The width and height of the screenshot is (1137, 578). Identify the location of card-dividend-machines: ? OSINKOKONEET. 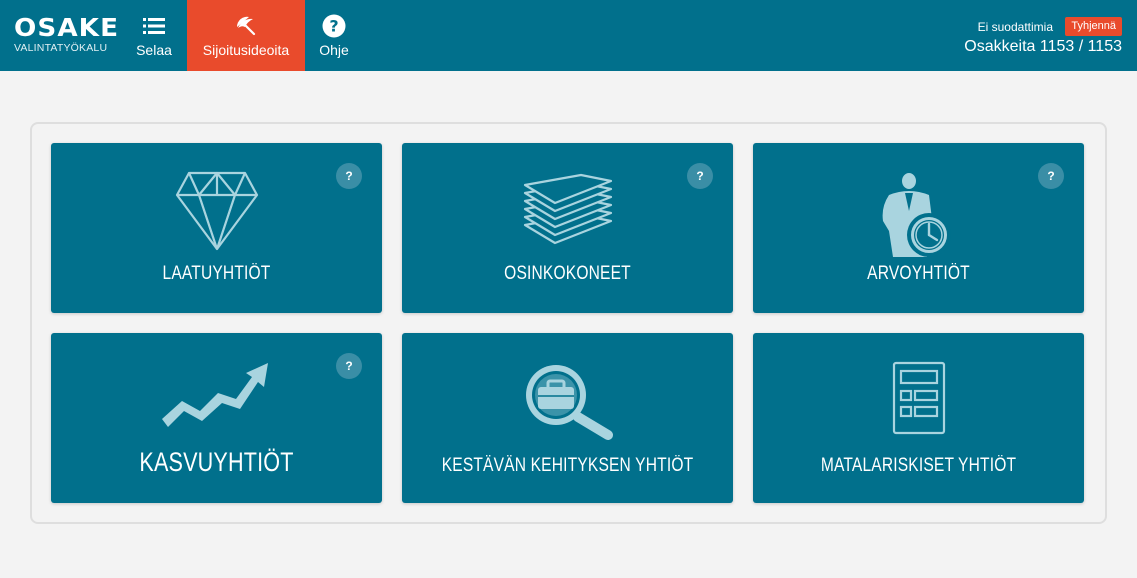
(567, 228).